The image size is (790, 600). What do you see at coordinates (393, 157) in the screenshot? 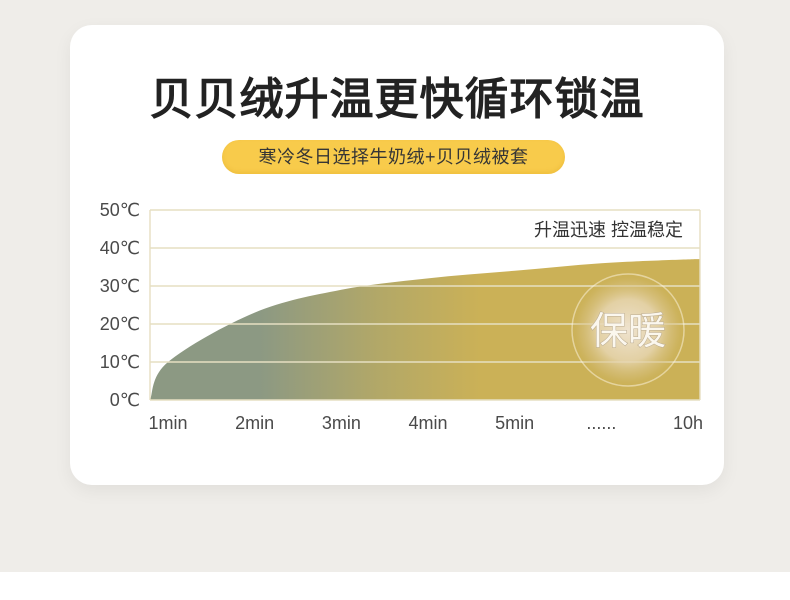
I see `subtitle-badge: 寒冷冬日选择牛奶绒+贝贝绒被套` at bounding box center [393, 157].